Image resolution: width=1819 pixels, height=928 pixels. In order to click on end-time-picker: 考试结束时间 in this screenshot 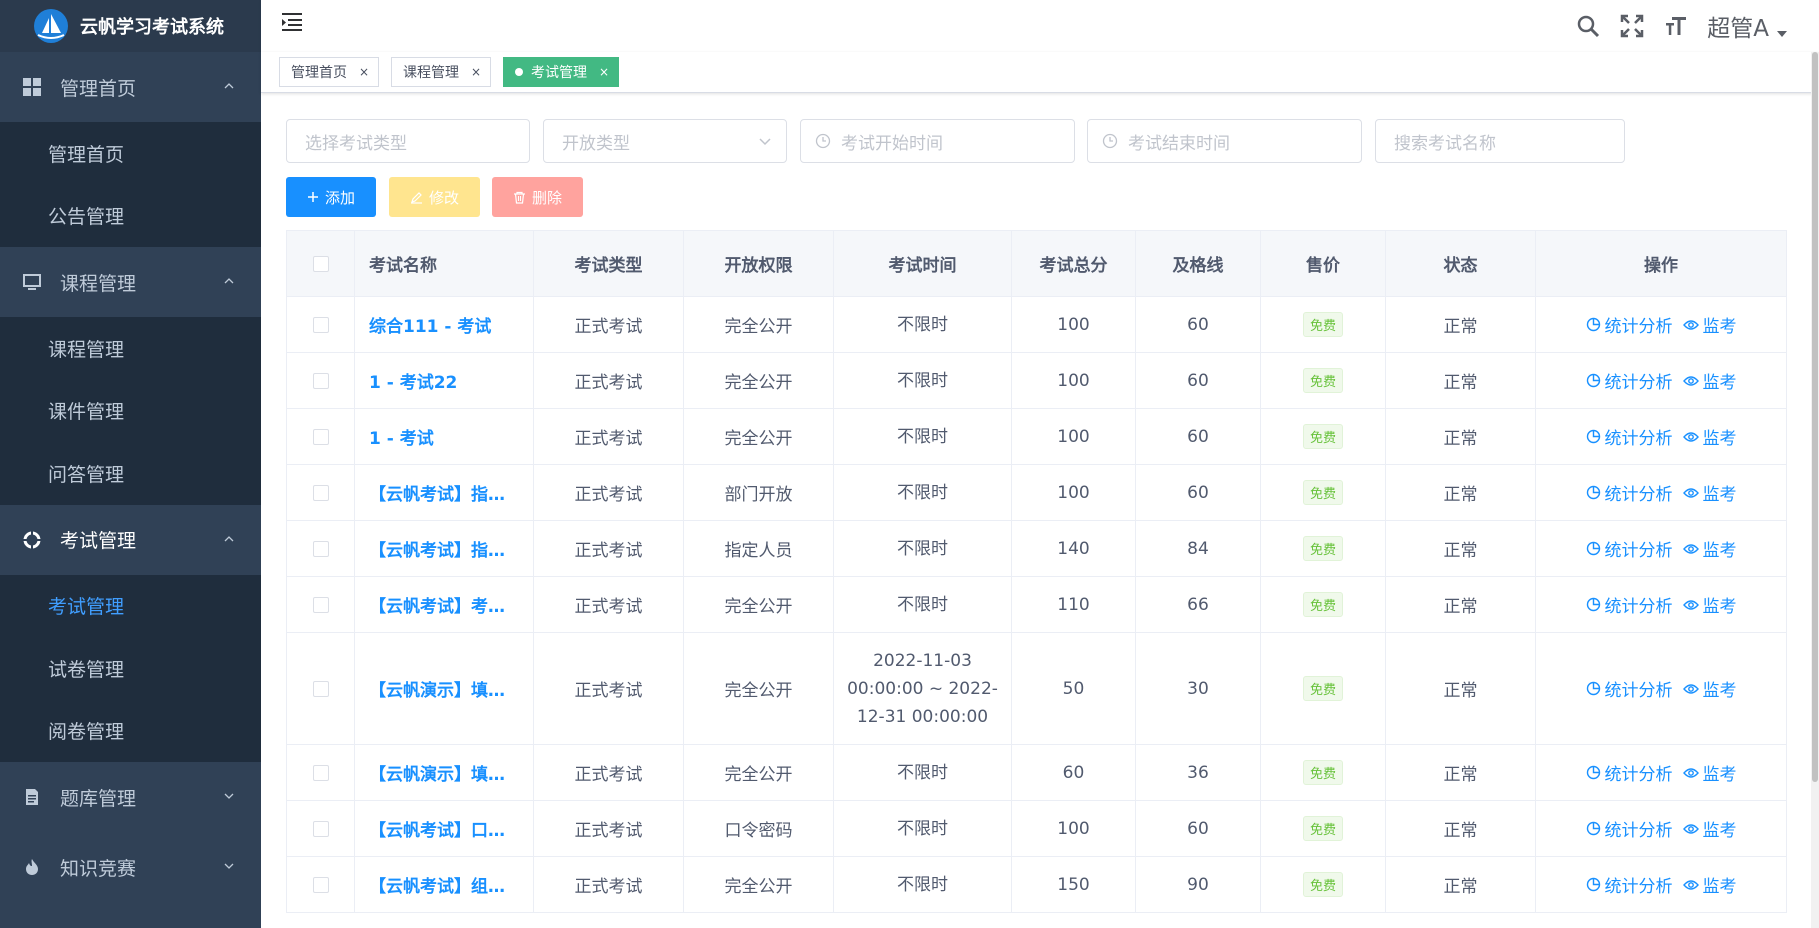, I will do `click(1224, 141)`.